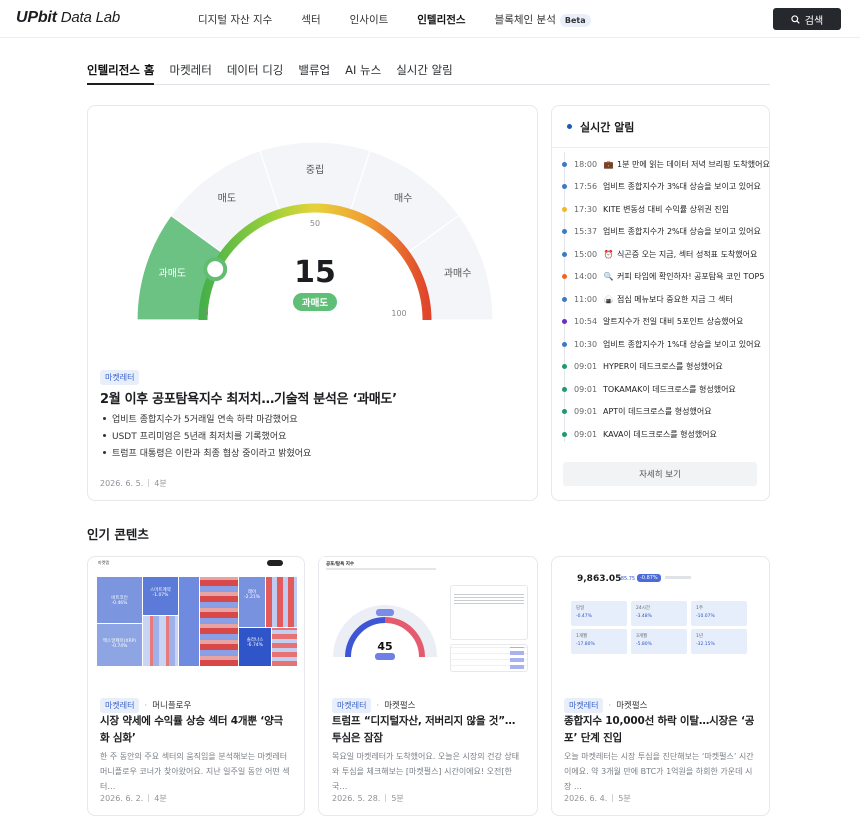 The width and height of the screenshot is (860, 832). Describe the element at coordinates (122, 483) in the screenshot. I see `feature-date: 2026. 6. 5.` at that location.